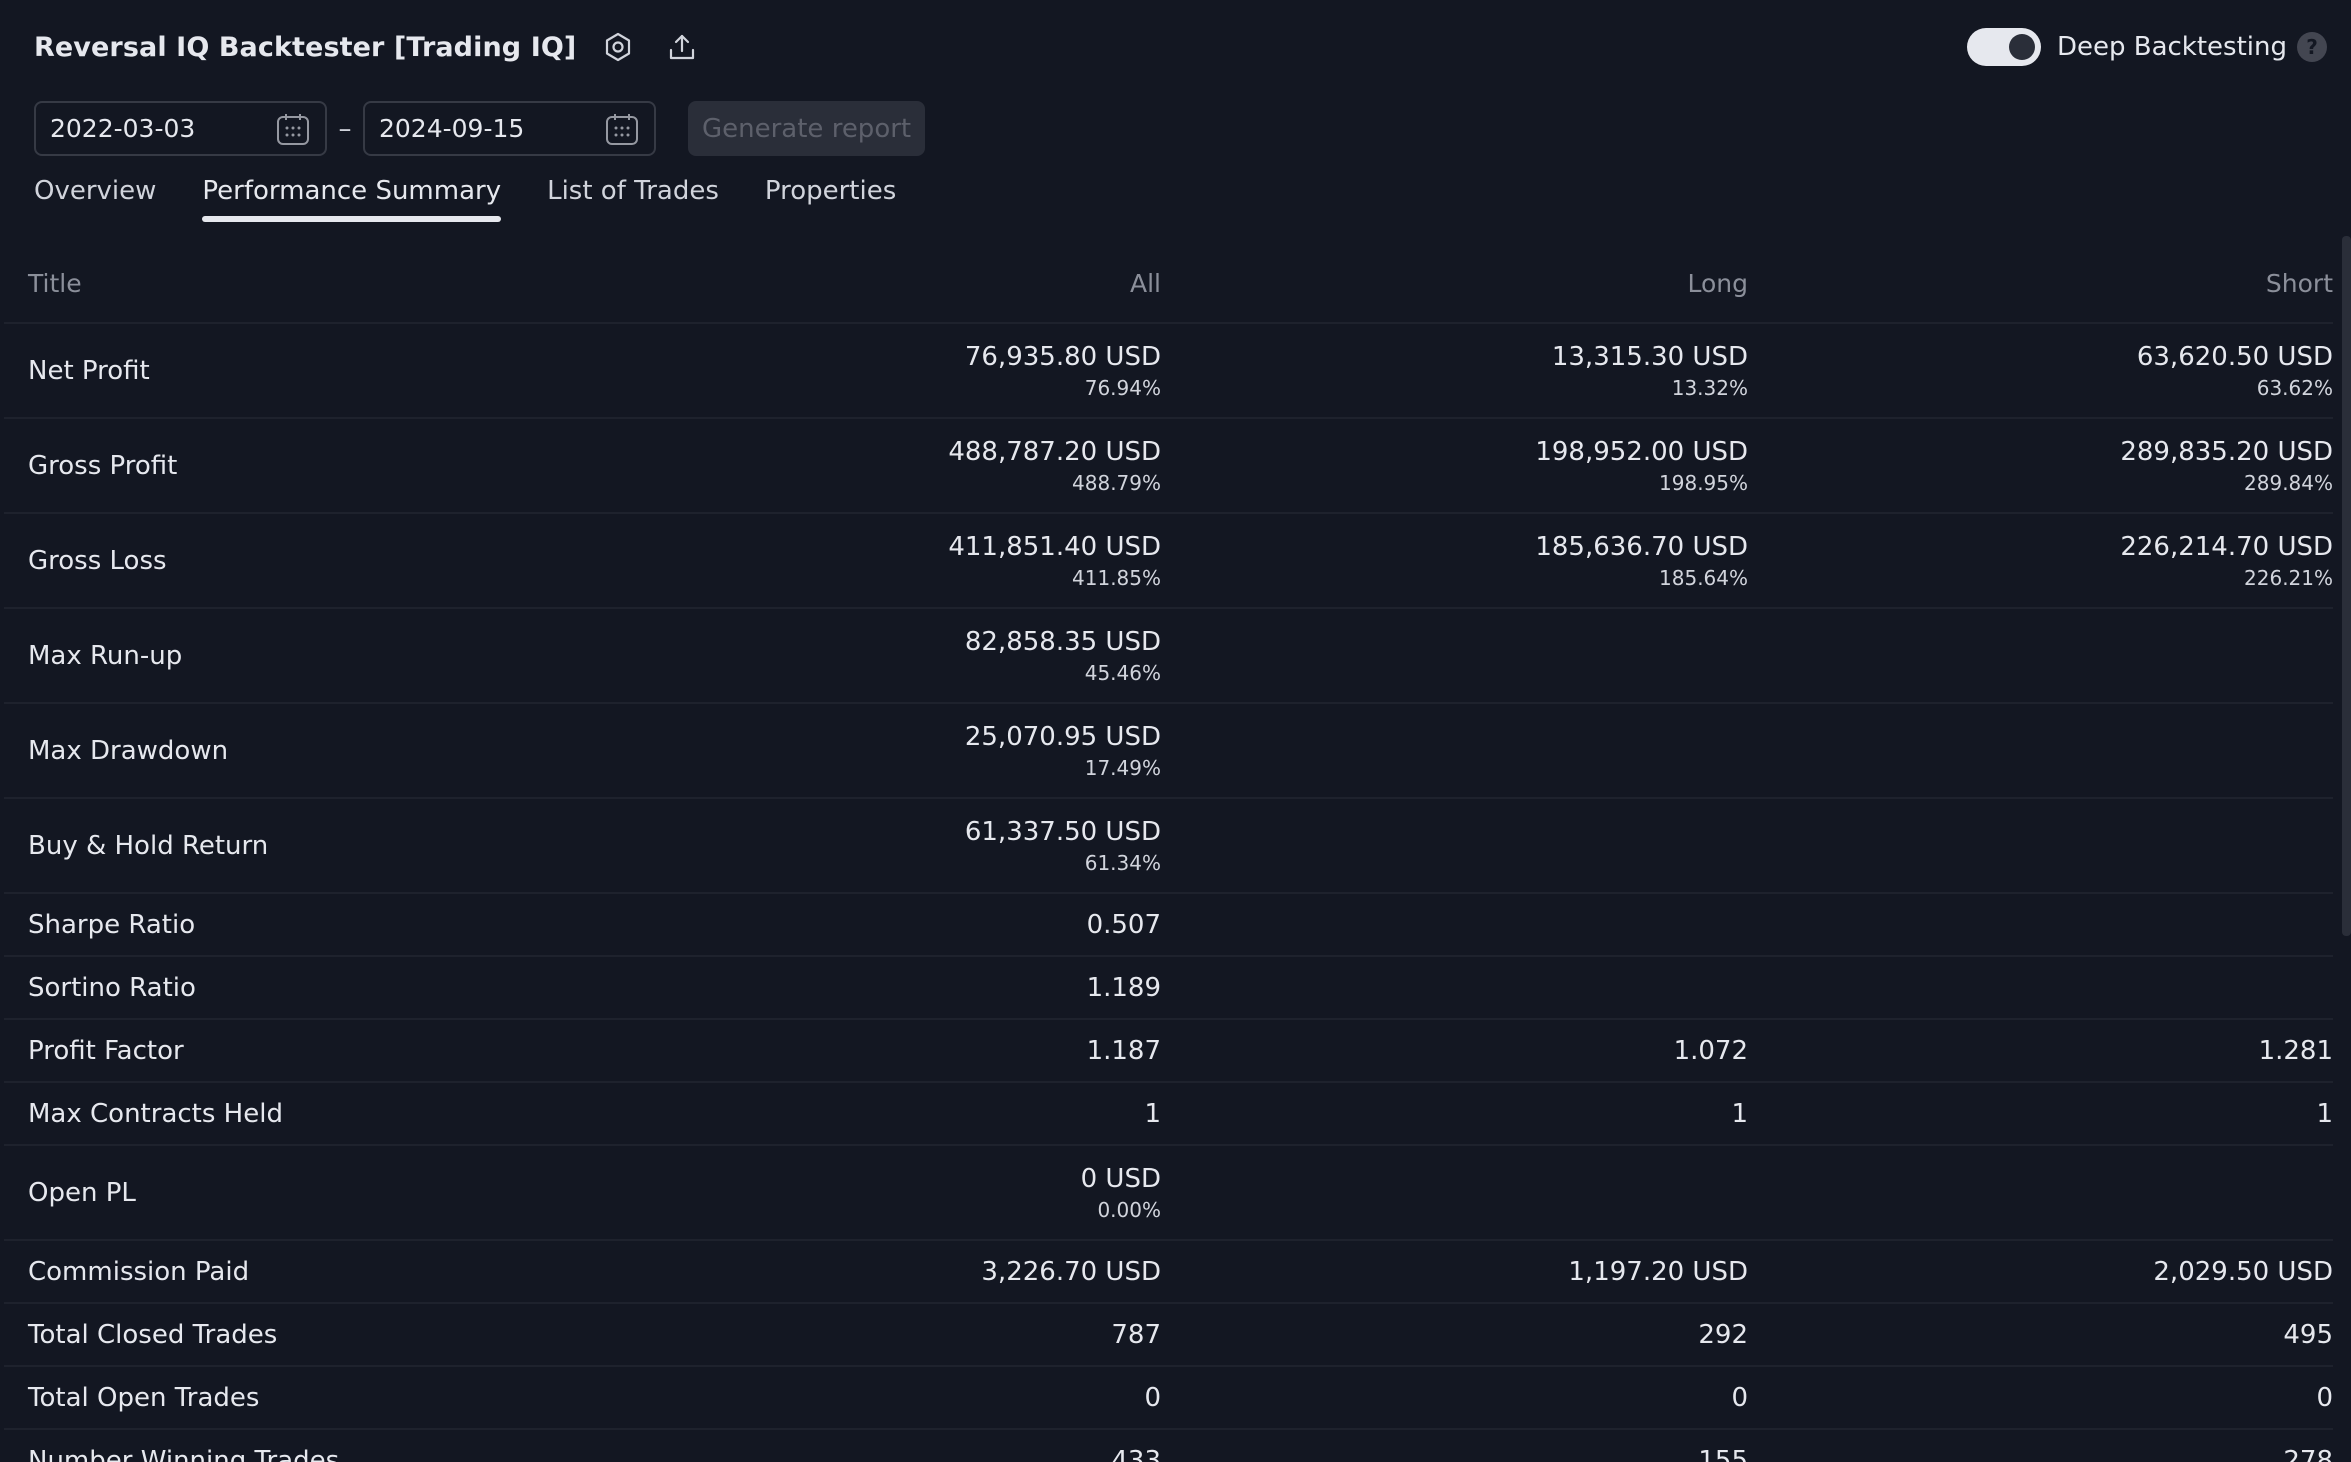 The width and height of the screenshot is (2351, 1462). I want to click on cell-short: 495, so click(2040, 1334).